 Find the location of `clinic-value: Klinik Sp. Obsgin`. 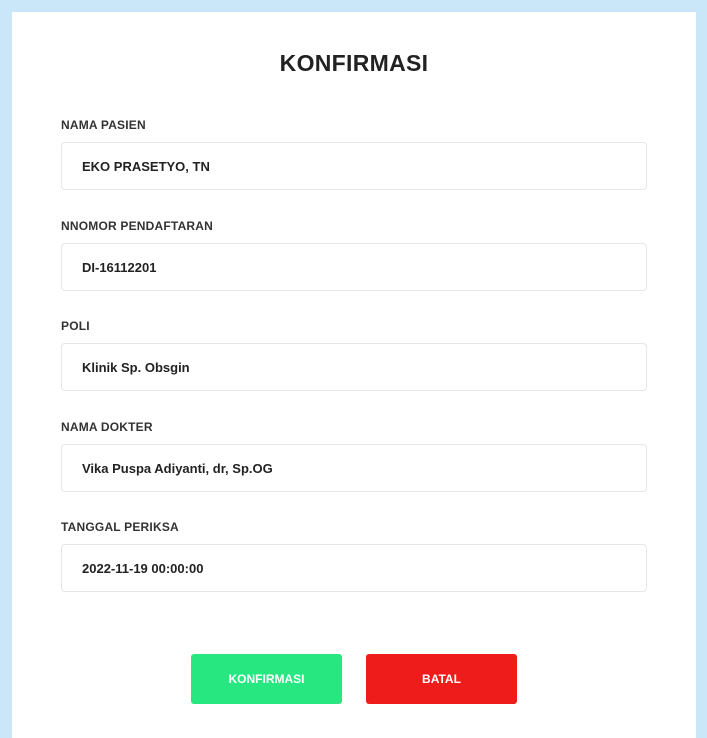

clinic-value: Klinik Sp. Obsgin is located at coordinates (136, 367).